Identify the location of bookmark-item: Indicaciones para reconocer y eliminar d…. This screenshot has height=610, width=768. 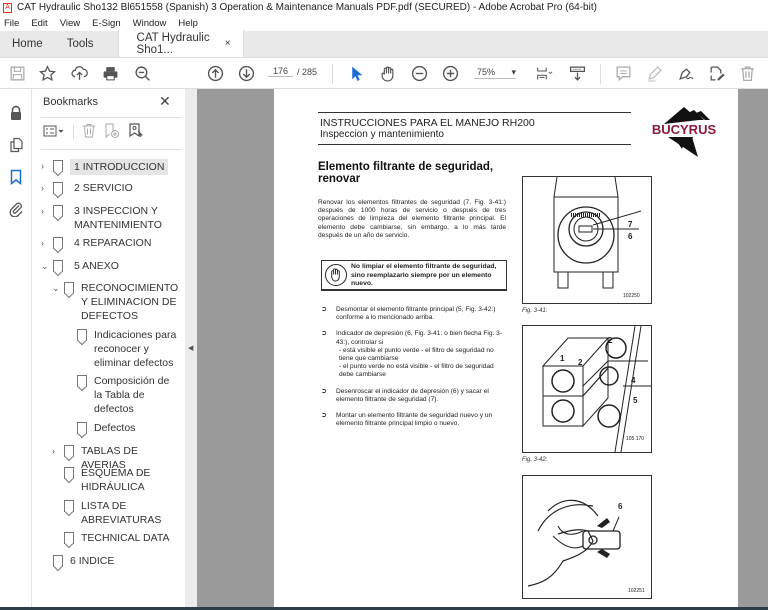
(129, 349).